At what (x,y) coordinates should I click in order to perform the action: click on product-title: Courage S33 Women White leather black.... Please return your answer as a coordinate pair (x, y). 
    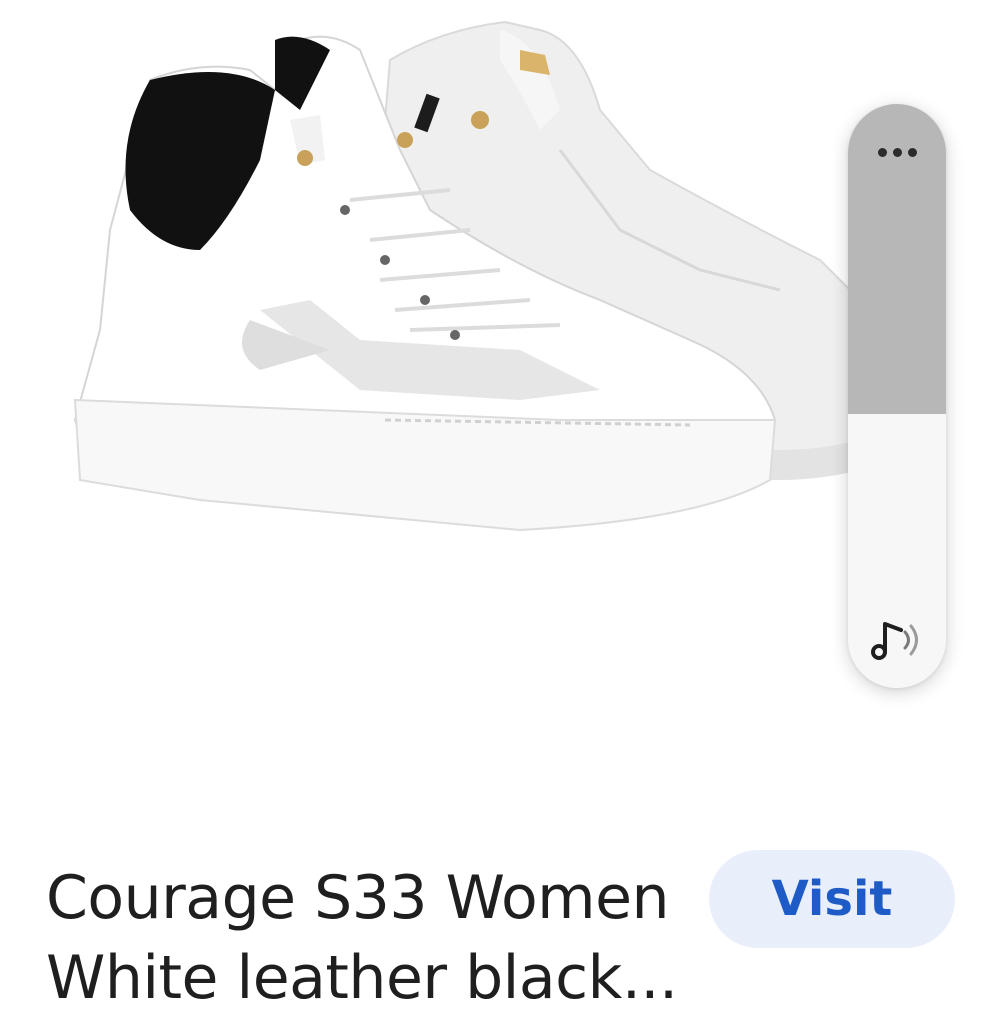
    Looking at the image, I should click on (366, 938).